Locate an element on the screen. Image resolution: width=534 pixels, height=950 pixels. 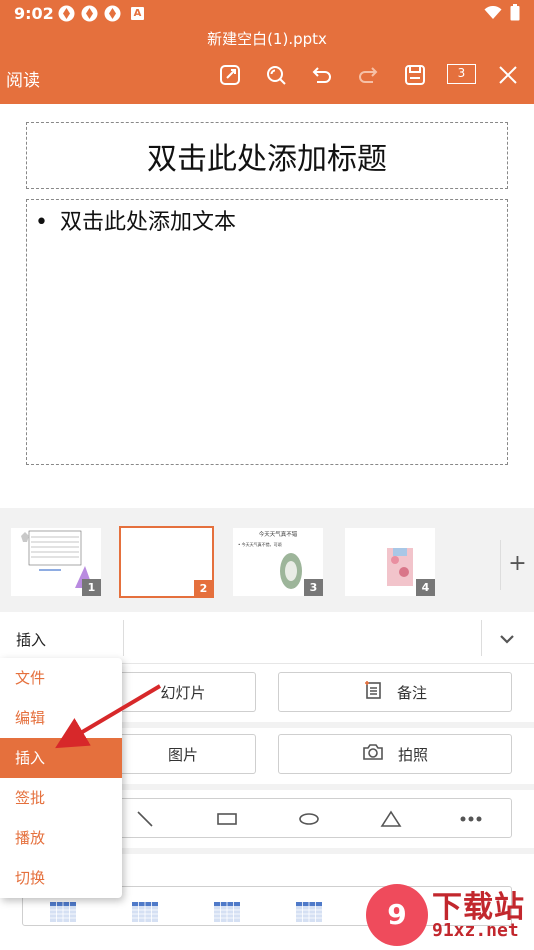
rectangle-shape-icon is located at coordinates (227, 819).